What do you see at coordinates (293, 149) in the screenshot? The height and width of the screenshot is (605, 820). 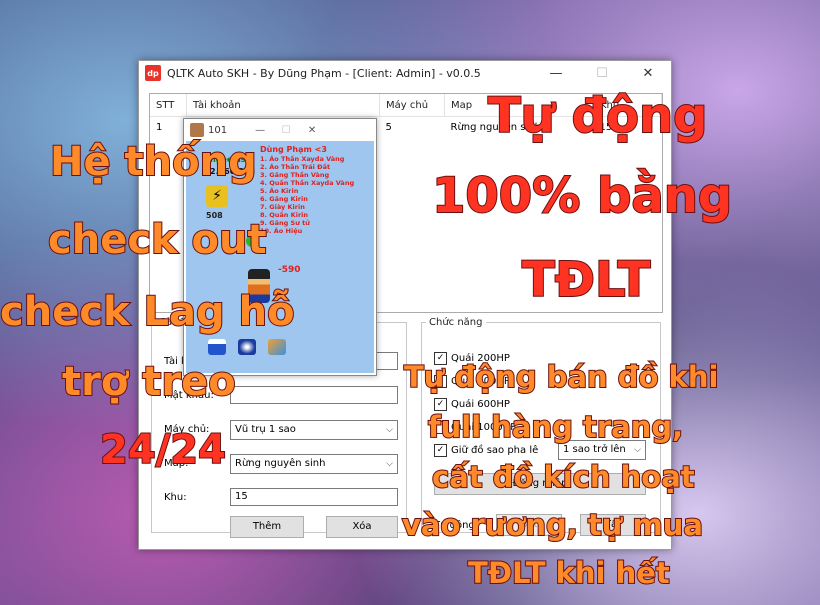 I see `item-list-title: Dùng Phạm <3` at bounding box center [293, 149].